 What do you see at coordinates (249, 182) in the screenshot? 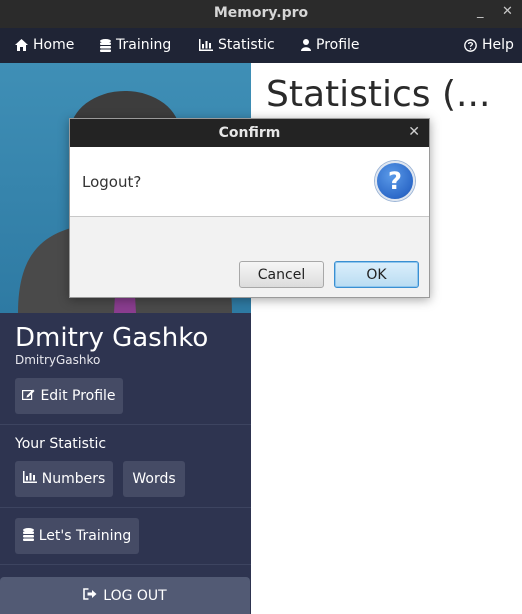
I see `dialog-header: Logout? ?` at bounding box center [249, 182].